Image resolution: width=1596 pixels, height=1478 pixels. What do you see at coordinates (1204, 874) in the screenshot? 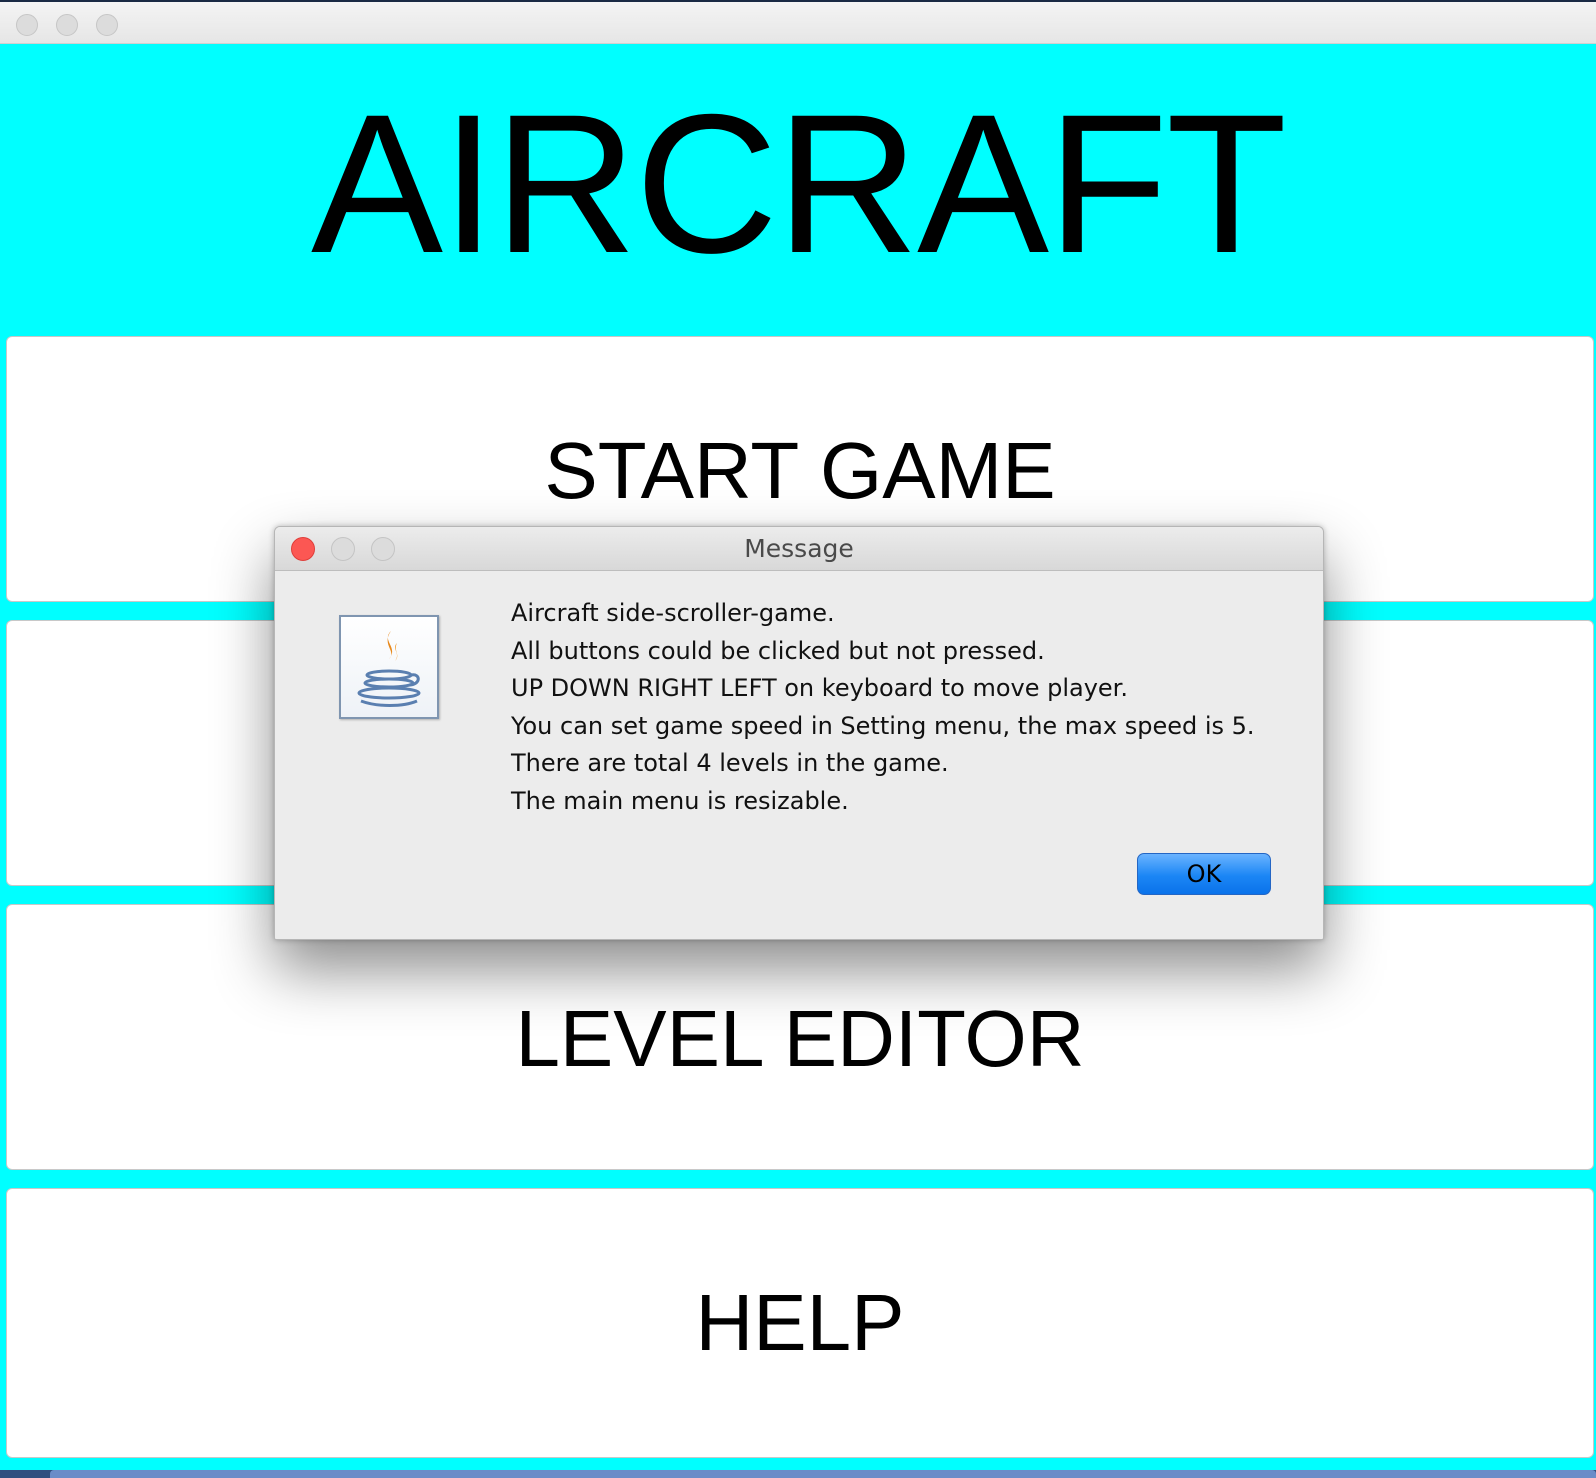
I see `ok-button: OK` at bounding box center [1204, 874].